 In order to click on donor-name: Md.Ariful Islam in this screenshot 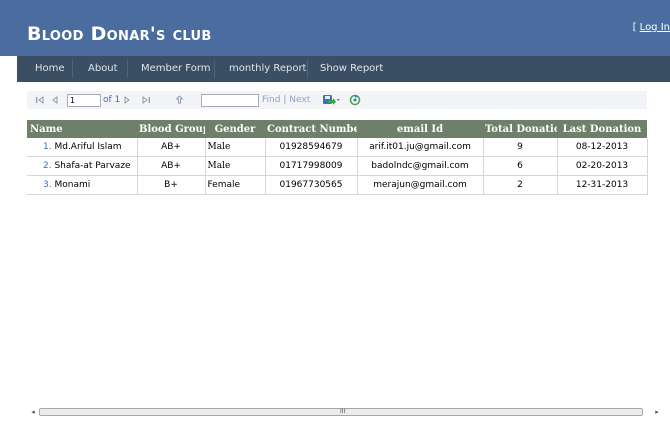, I will do `click(88, 147)`.